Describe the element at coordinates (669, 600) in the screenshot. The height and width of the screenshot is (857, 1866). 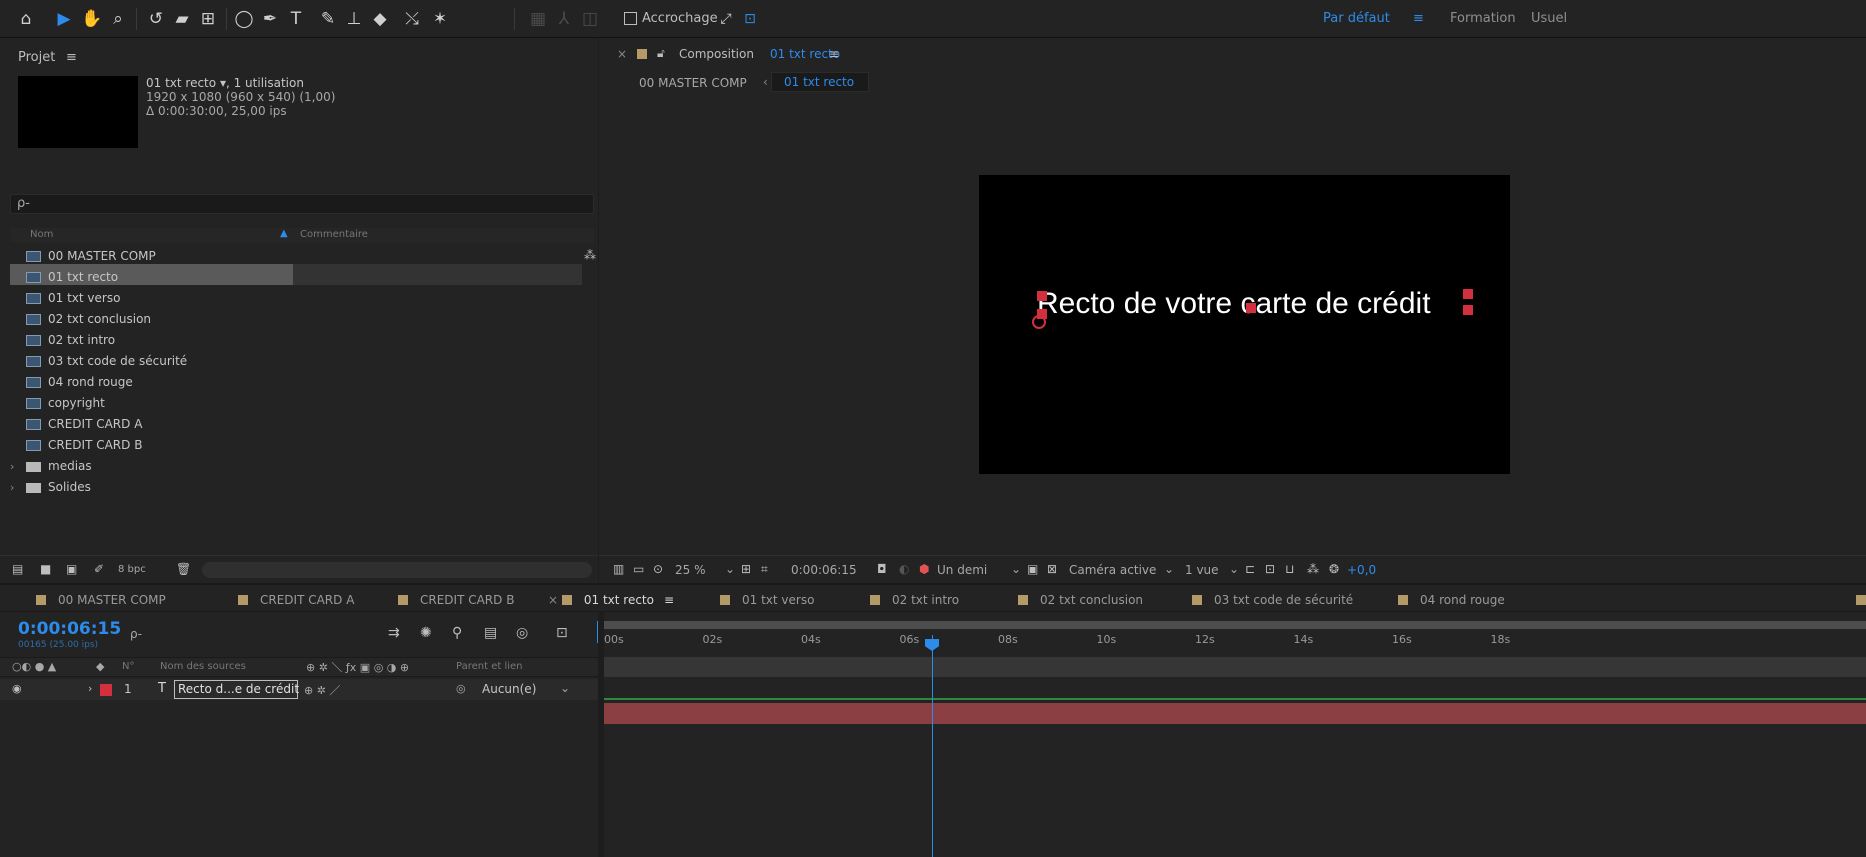
I see `timeline-tab-menu-icon: ≡` at that location.